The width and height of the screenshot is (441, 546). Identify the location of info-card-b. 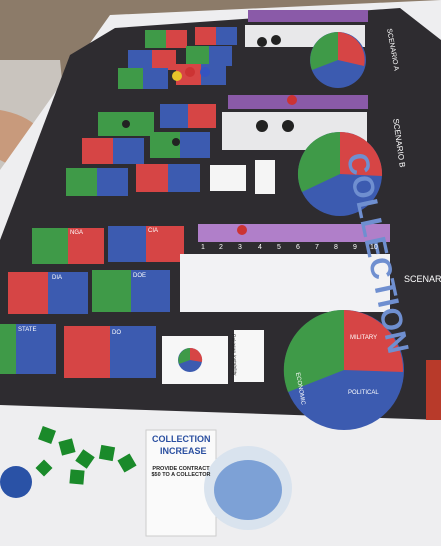
(265, 177).